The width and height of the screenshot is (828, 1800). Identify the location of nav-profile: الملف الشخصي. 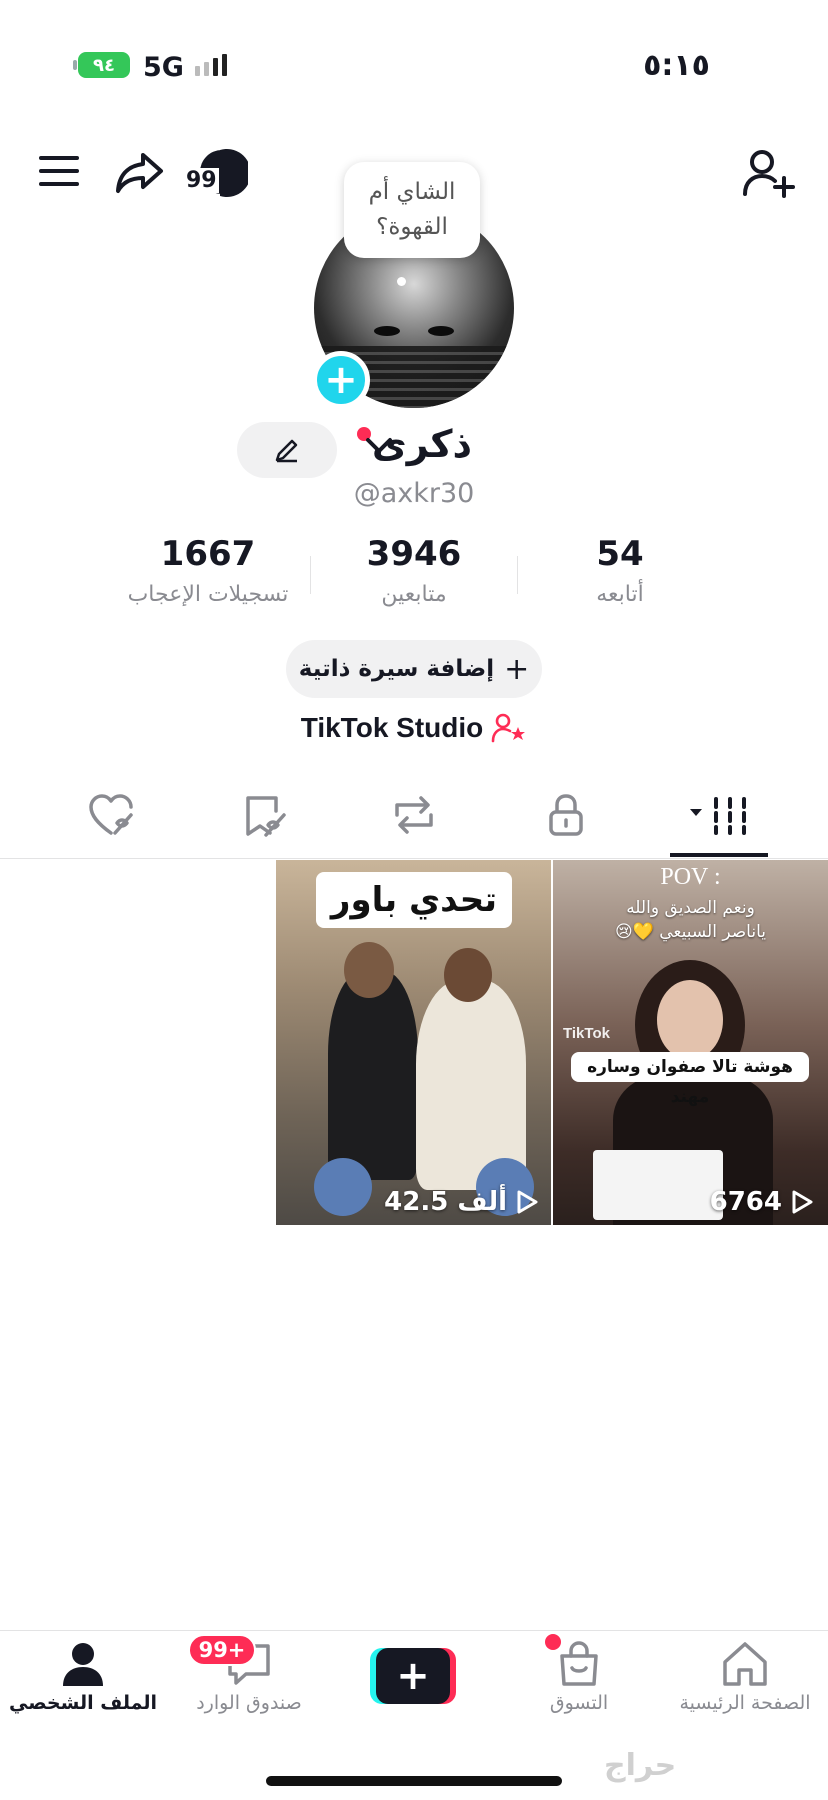
(83, 1677).